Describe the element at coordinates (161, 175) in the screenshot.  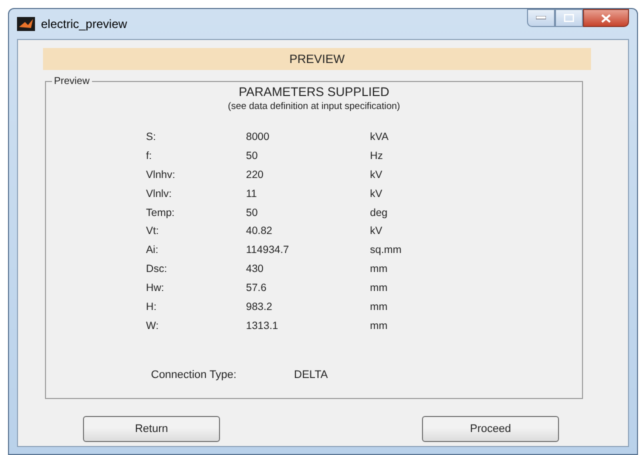
I see `parameter-label: Vlnhv:` at that location.